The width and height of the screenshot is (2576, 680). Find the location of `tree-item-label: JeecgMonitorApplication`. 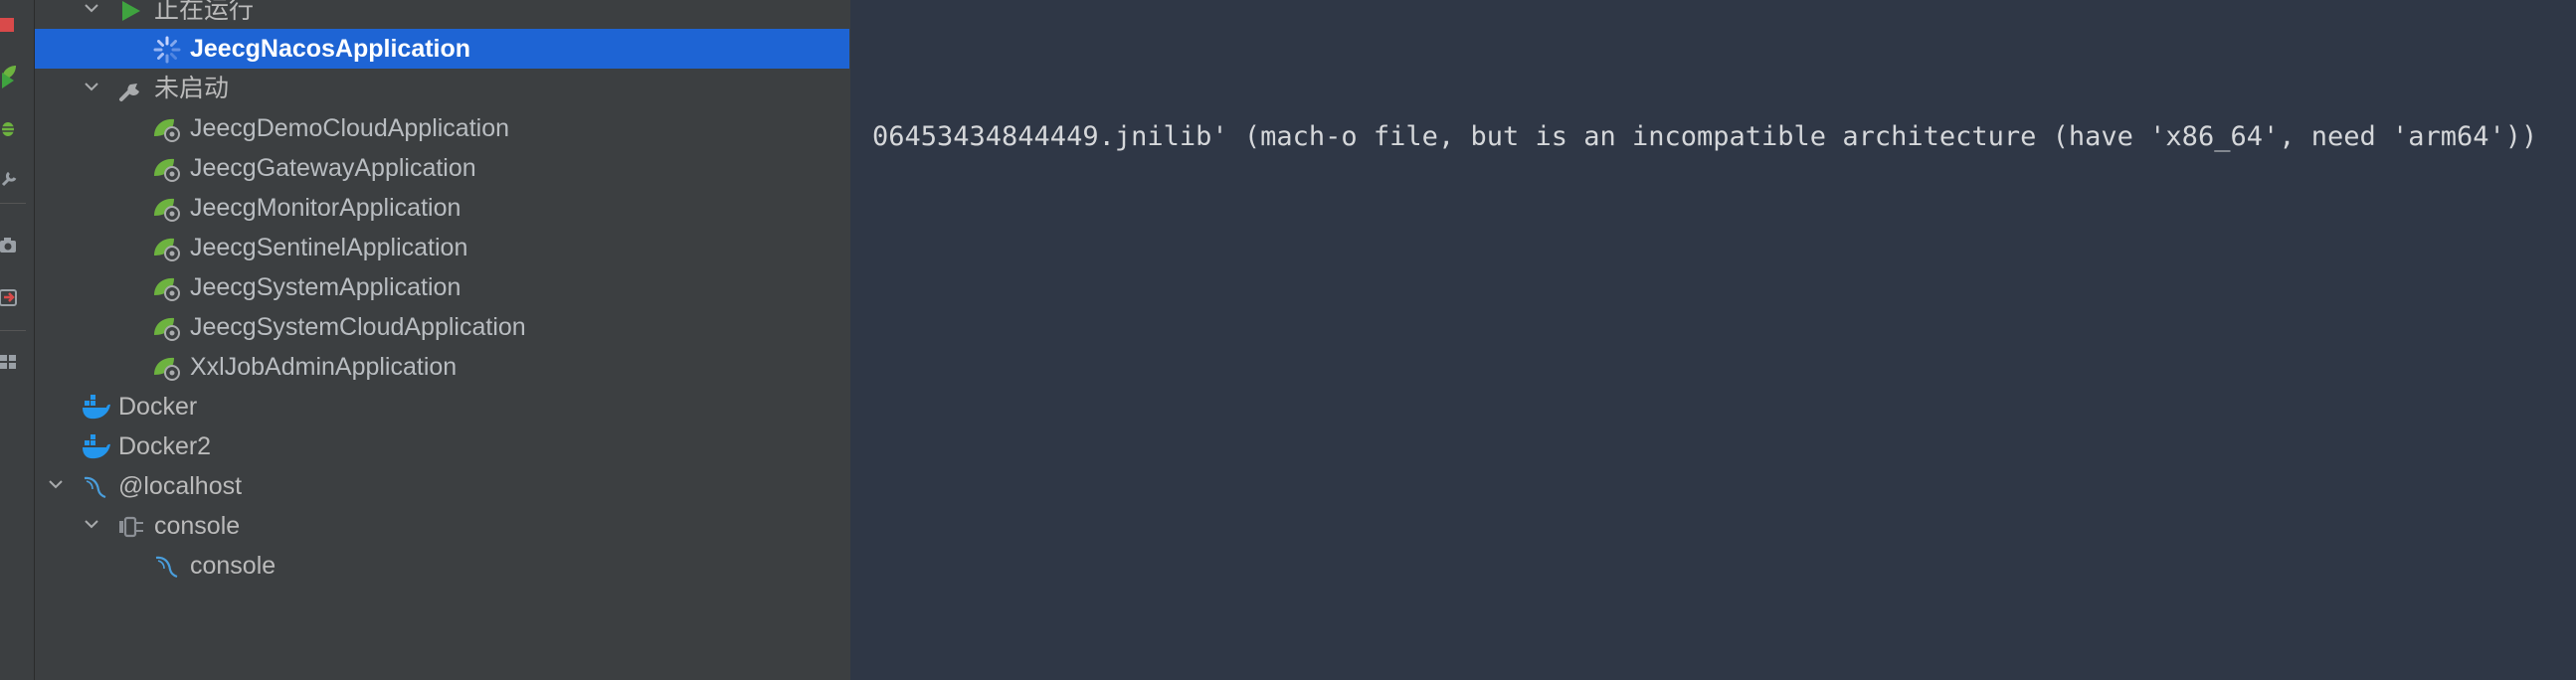

tree-item-label: JeecgMonitorApplication is located at coordinates (325, 208).